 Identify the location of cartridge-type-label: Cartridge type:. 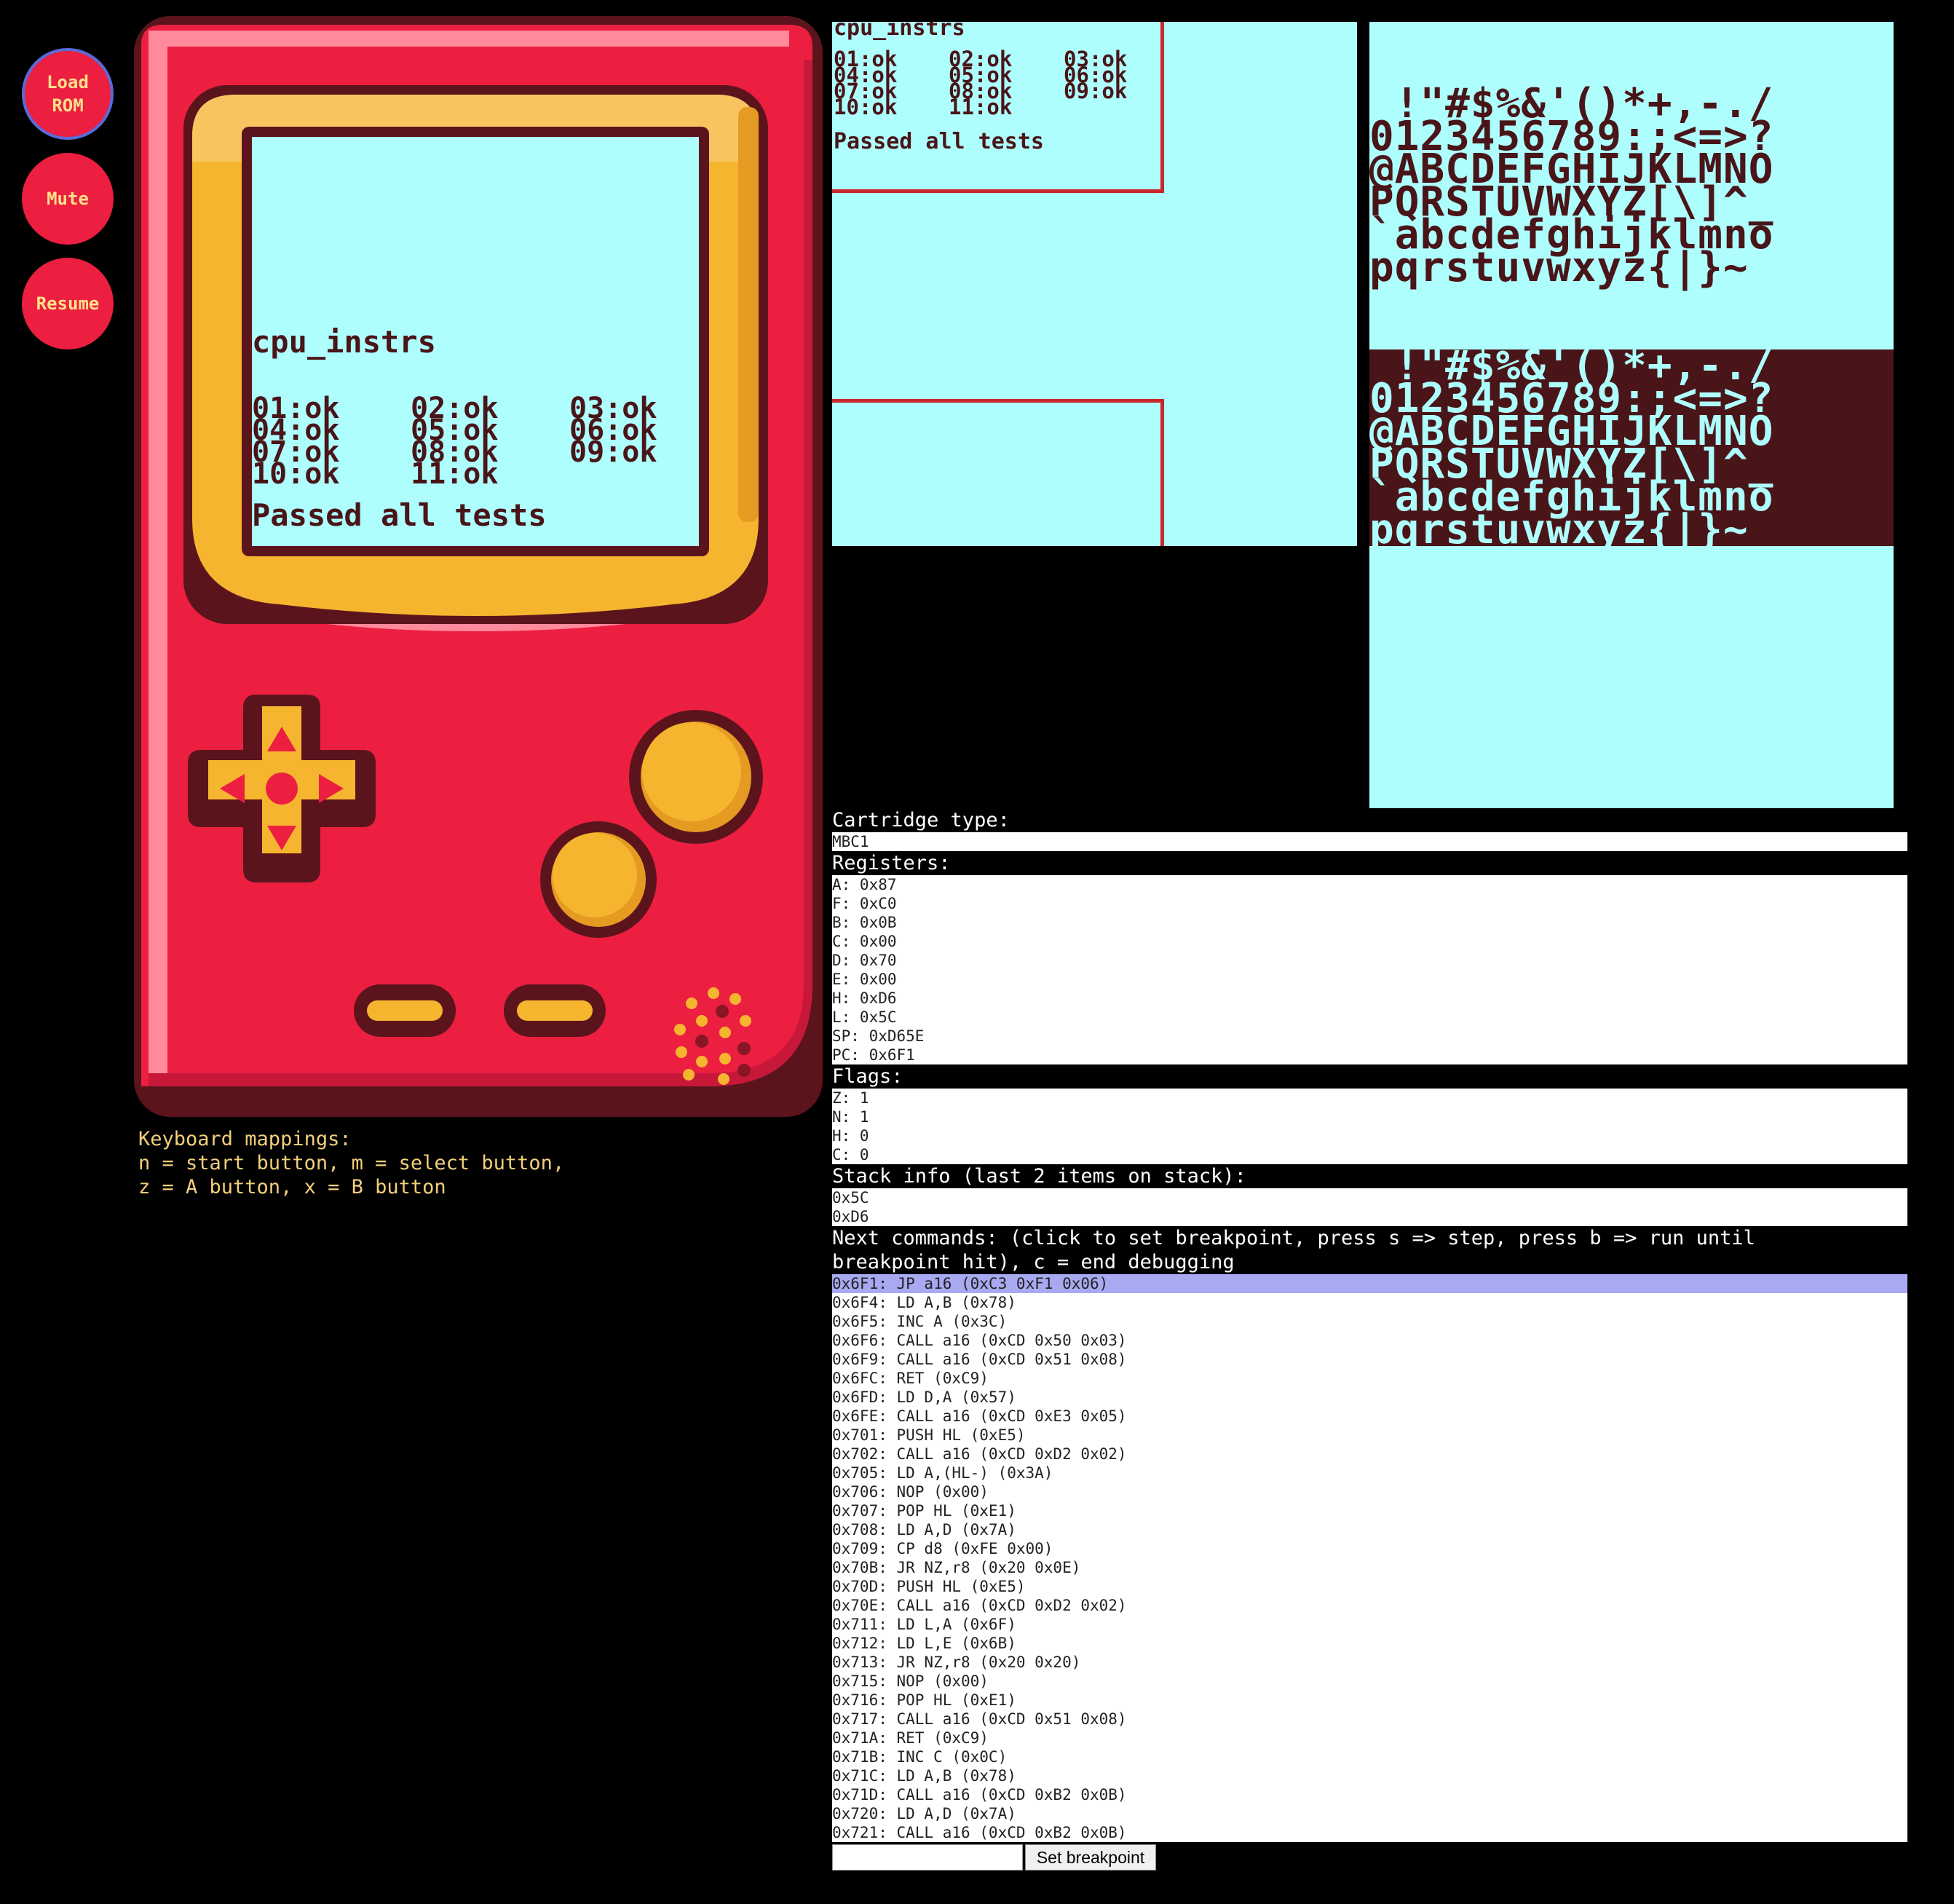
(921, 820).